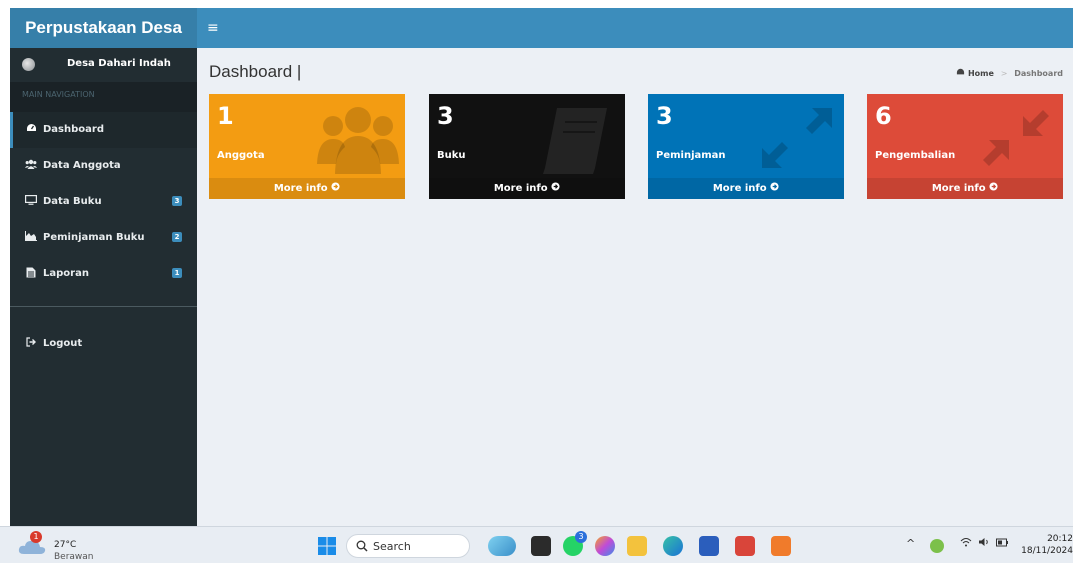 The width and height of the screenshot is (1073, 563). What do you see at coordinates (73, 129) in the screenshot?
I see `sidebar-item-label: Dashboard` at bounding box center [73, 129].